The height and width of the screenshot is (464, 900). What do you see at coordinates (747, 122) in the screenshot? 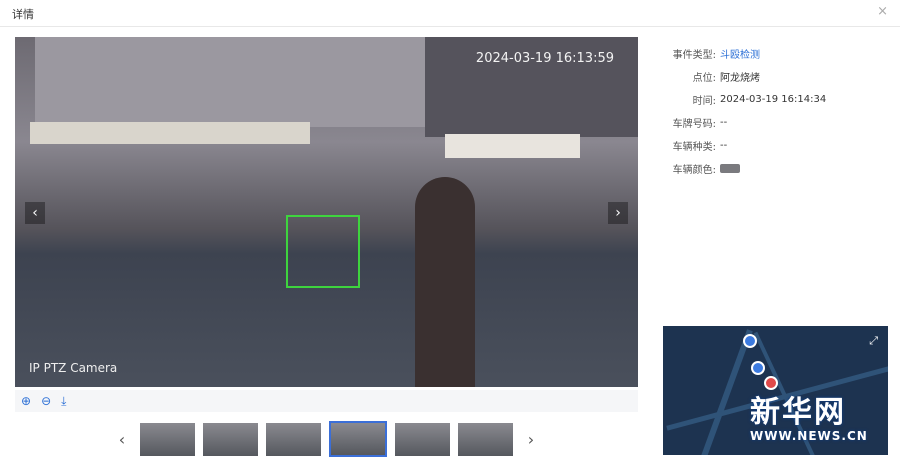
I see `plate-row: 车牌号码: --` at bounding box center [747, 122].